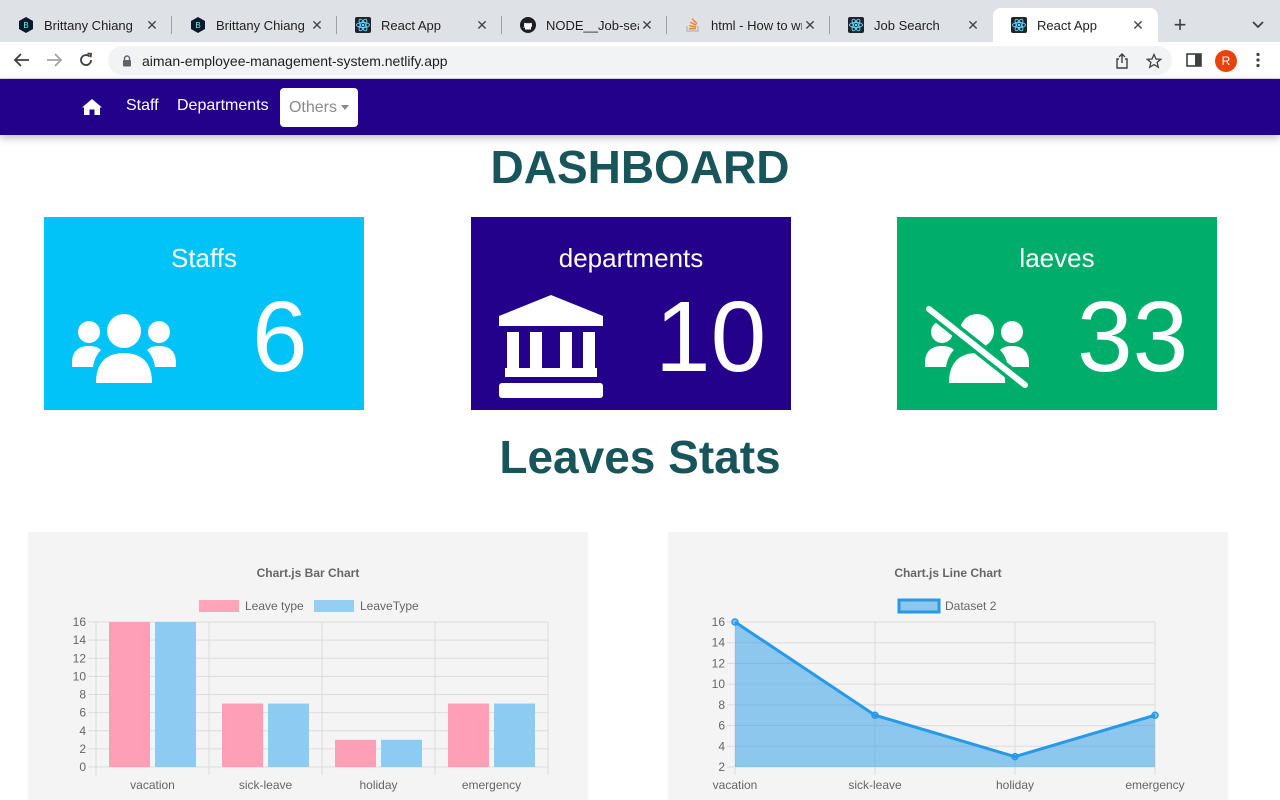  What do you see at coordinates (223, 106) in the screenshot?
I see `nav-link-departments: Departments` at bounding box center [223, 106].